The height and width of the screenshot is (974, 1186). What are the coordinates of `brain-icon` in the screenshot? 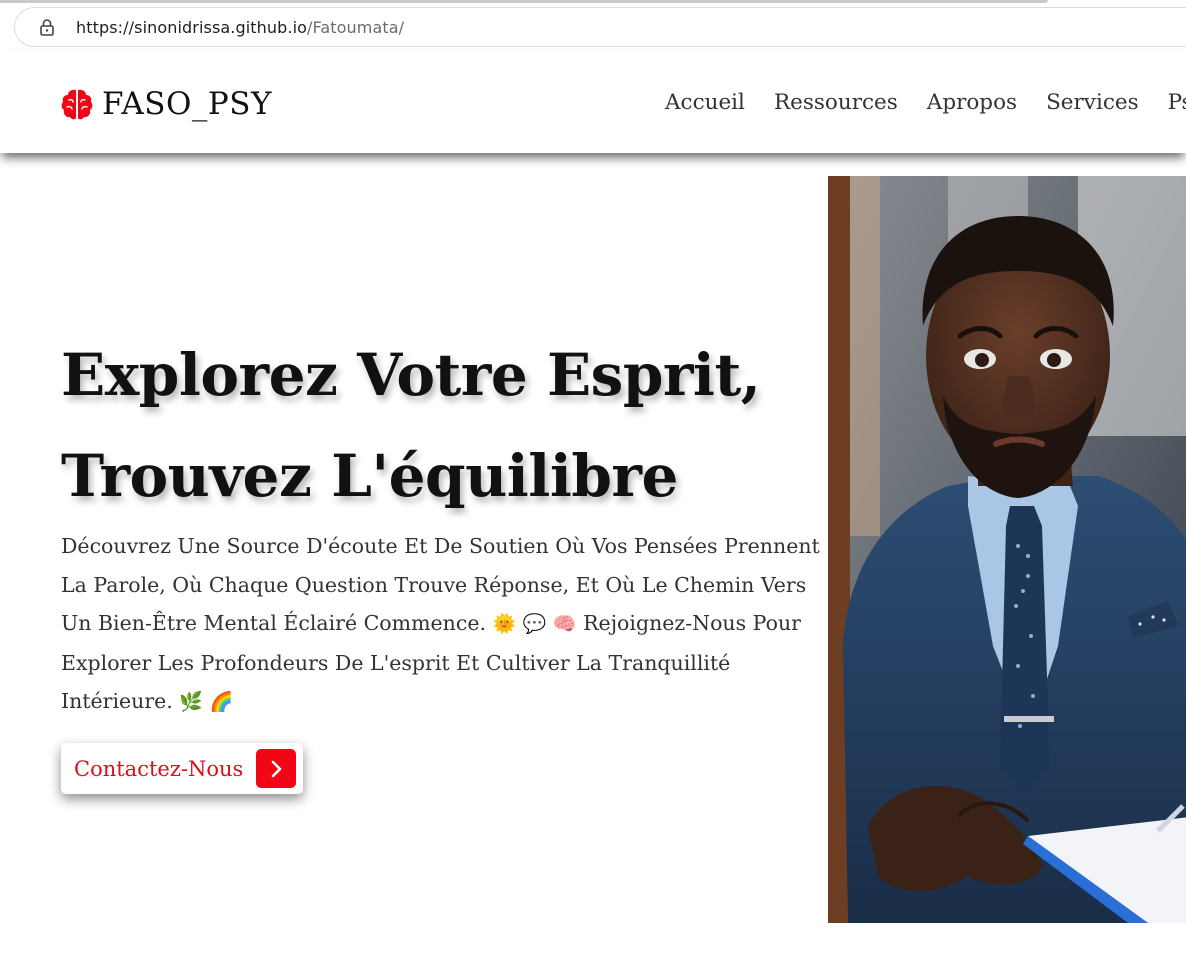 It's located at (77, 104).